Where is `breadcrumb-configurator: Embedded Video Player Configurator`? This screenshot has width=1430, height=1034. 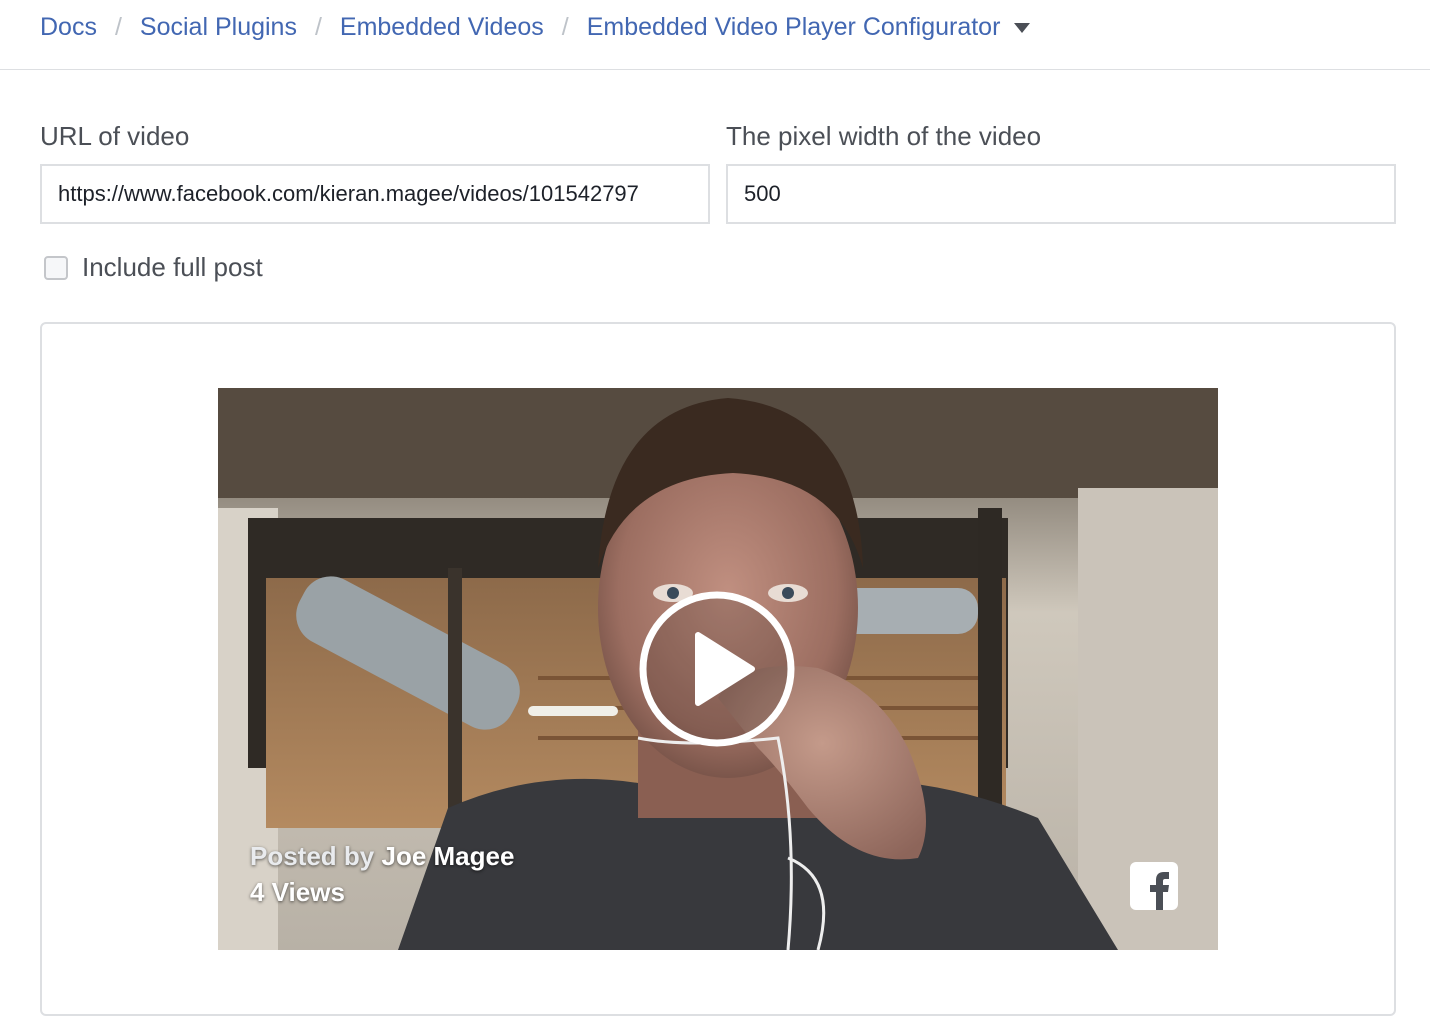
breadcrumb-configurator: Embedded Video Player Configurator is located at coordinates (794, 27).